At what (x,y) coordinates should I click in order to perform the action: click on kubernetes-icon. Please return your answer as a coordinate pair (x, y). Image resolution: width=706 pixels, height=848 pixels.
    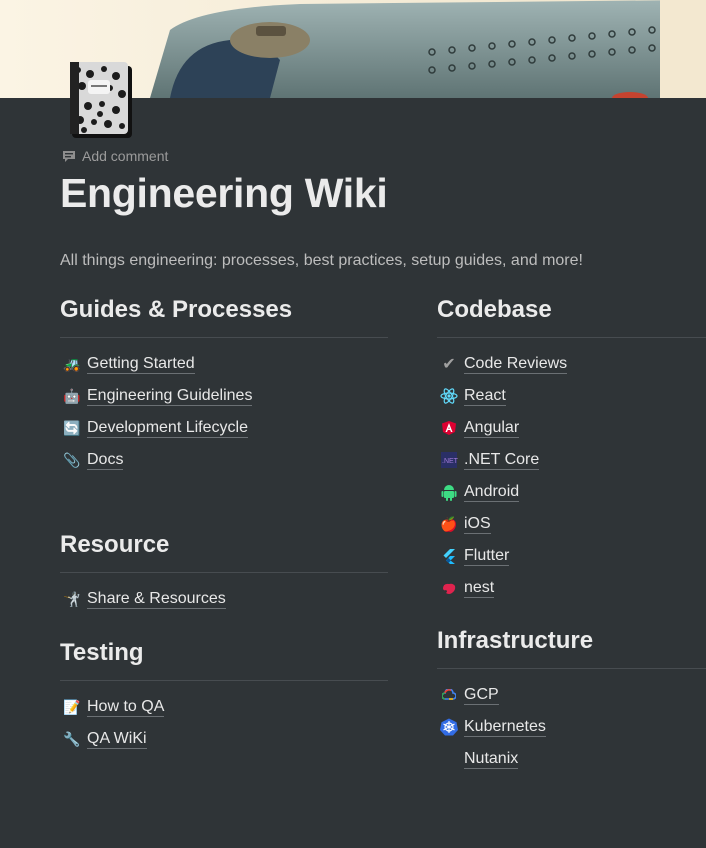
    Looking at the image, I should click on (449, 727).